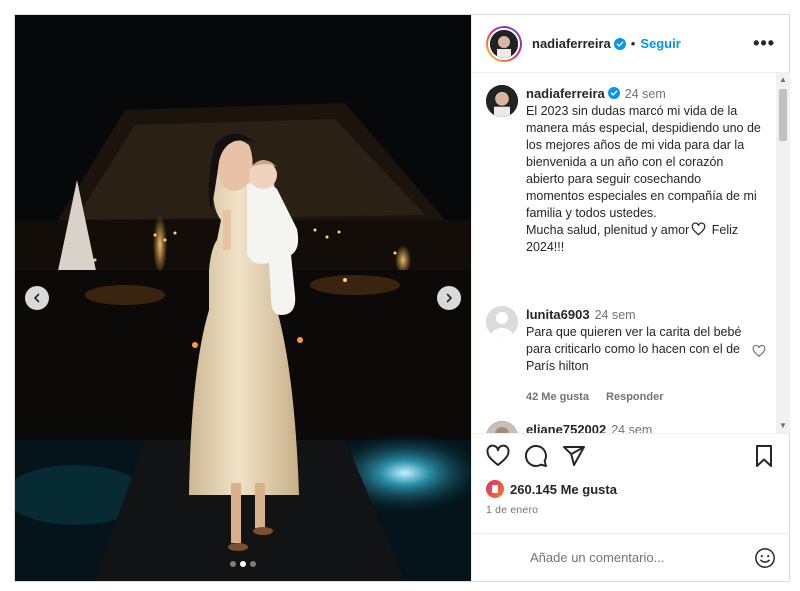 Image resolution: width=800 pixels, height=591 pixels. I want to click on default-avatar-icon, so click(502, 322).